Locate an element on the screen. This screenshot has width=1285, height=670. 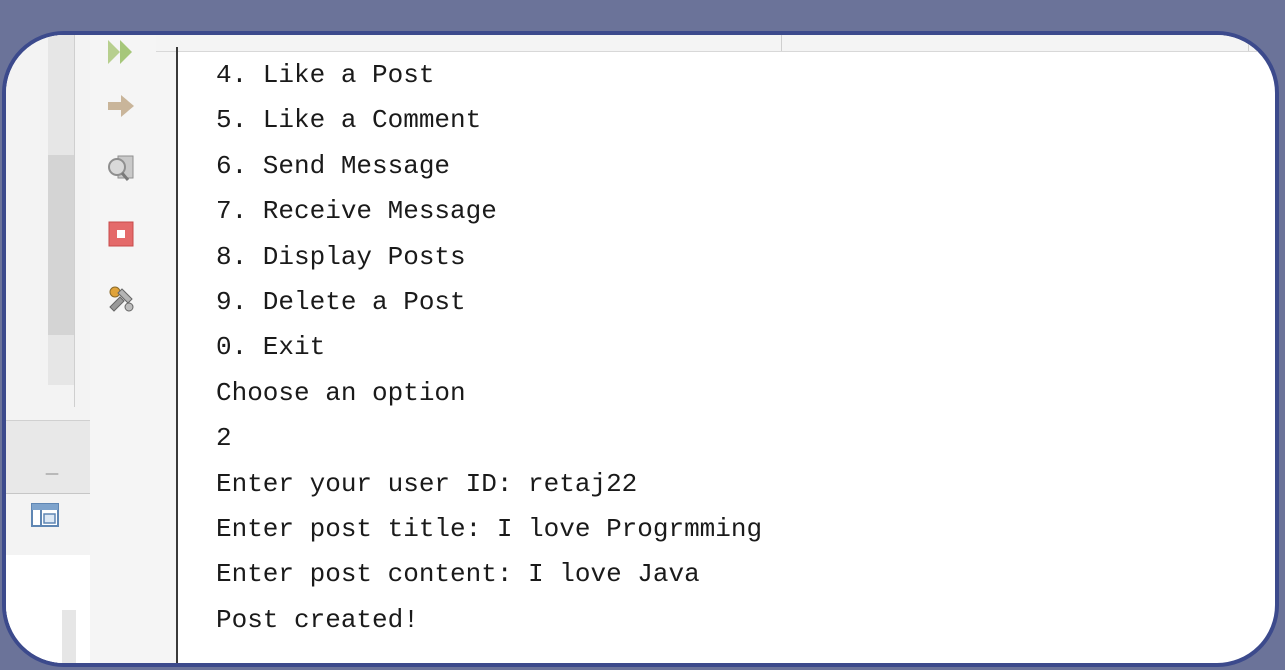
stop-icon is located at coordinates (121, 234).